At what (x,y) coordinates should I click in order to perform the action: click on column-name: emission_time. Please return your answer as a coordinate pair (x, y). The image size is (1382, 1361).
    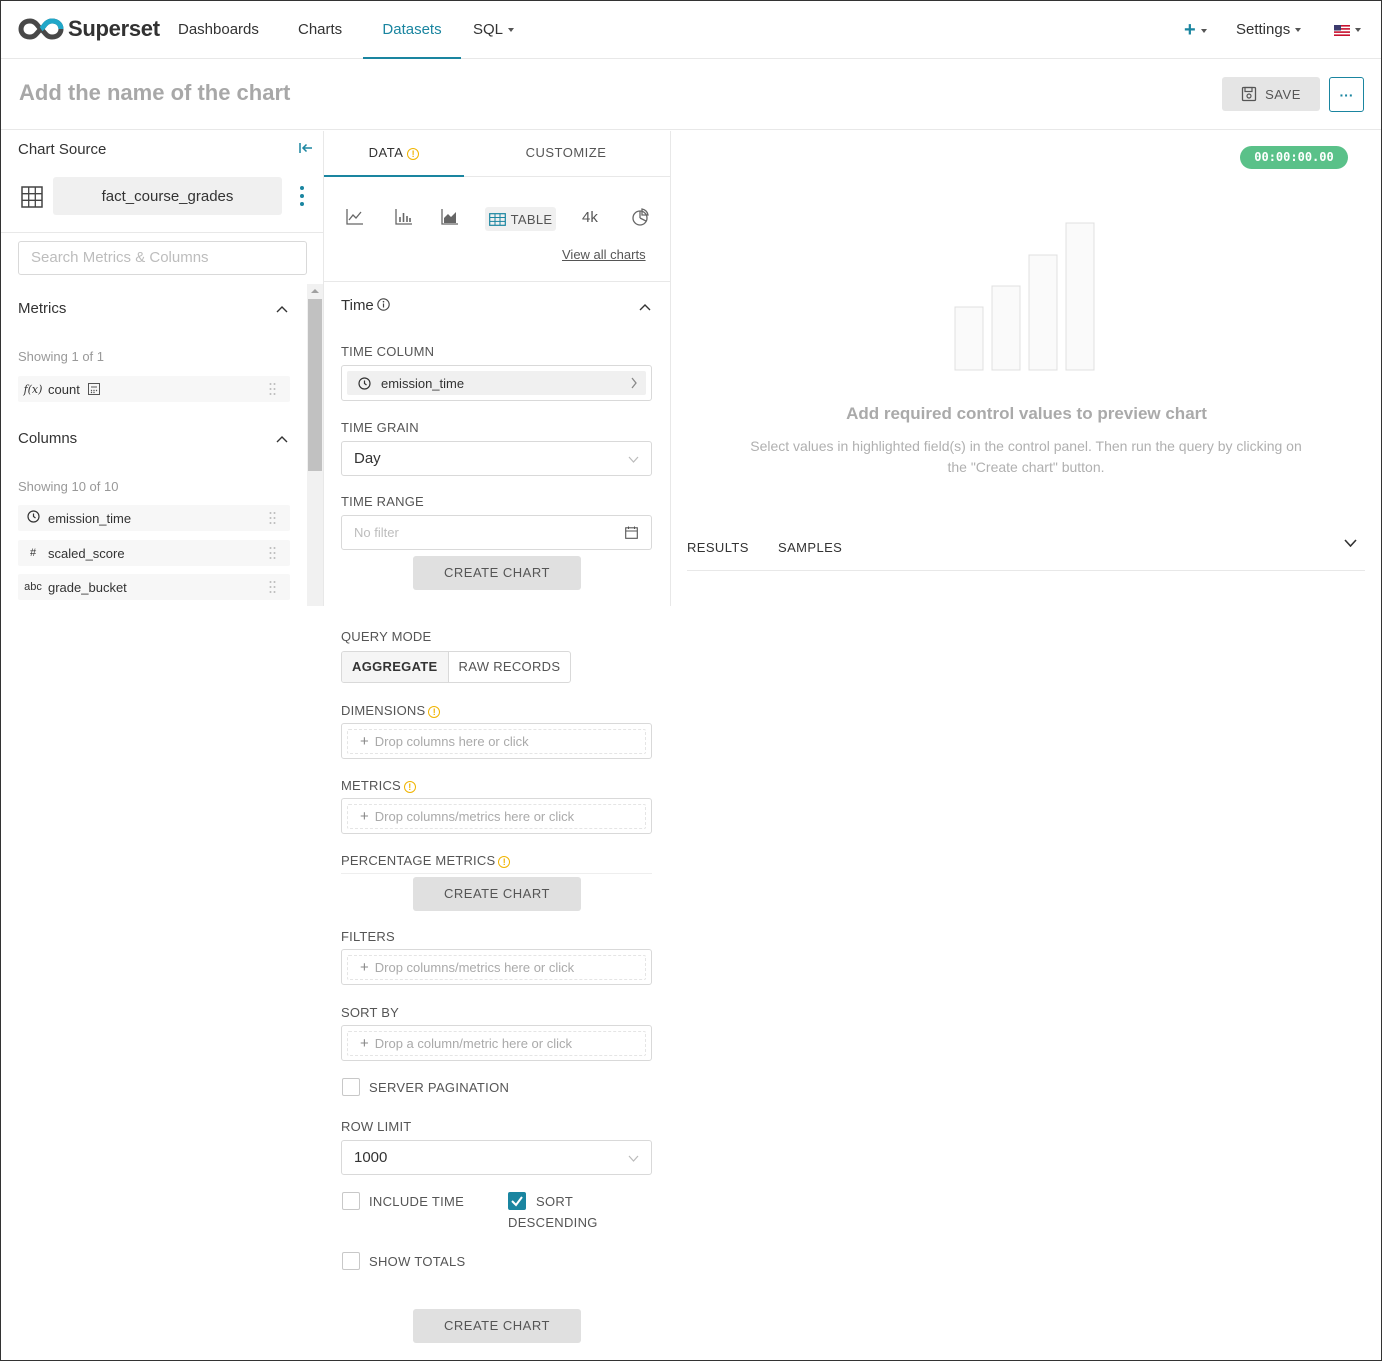
    Looking at the image, I should click on (90, 518).